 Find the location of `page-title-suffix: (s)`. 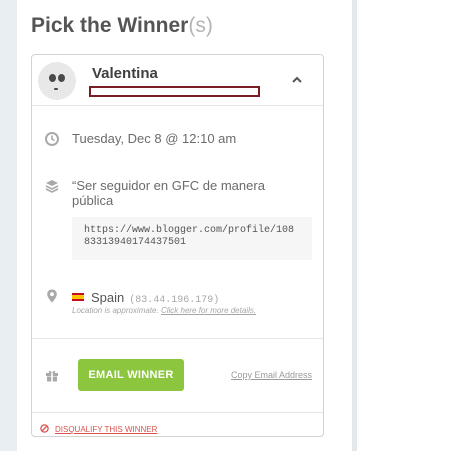

page-title-suffix: (s) is located at coordinates (200, 25).